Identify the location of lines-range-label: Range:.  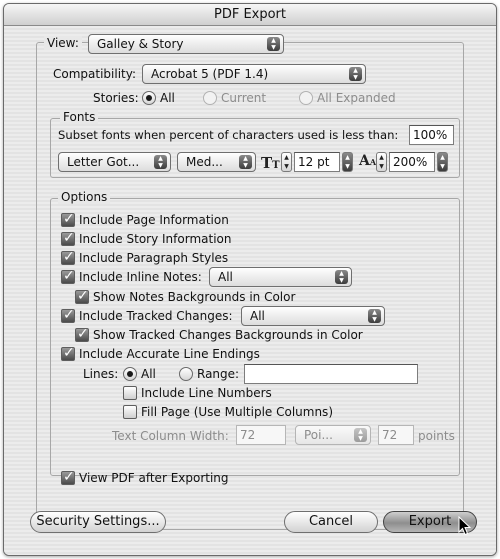
(218, 374).